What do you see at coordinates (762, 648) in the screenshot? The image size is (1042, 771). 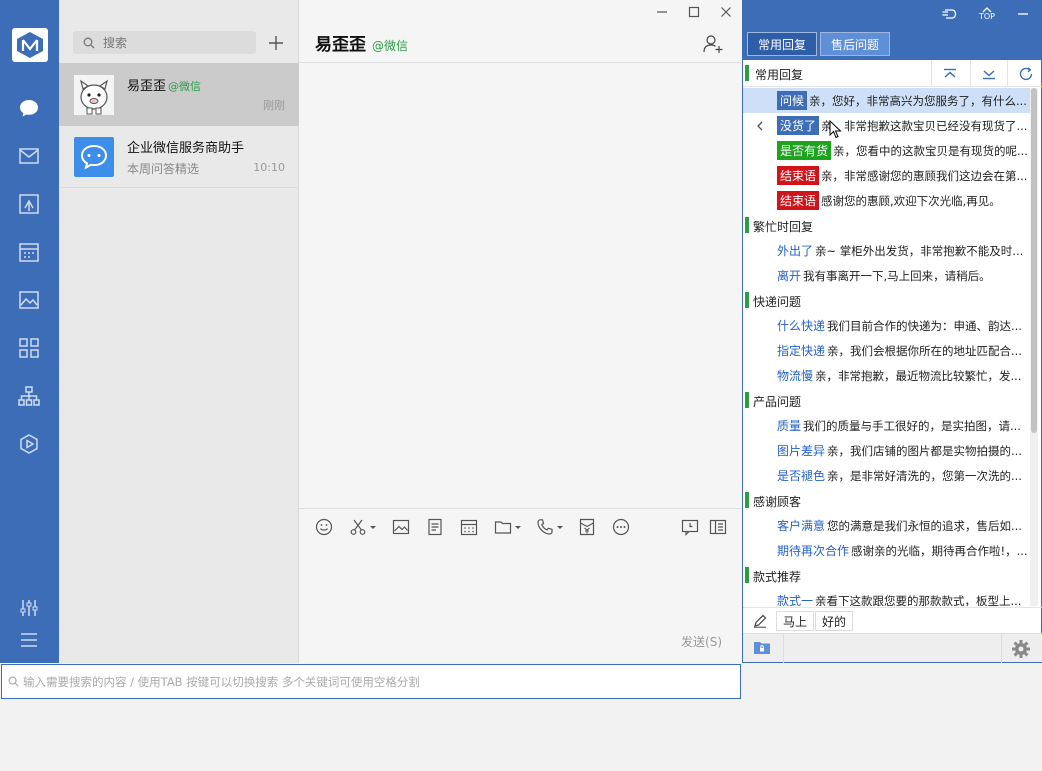 I see `folder-lock-icon` at bounding box center [762, 648].